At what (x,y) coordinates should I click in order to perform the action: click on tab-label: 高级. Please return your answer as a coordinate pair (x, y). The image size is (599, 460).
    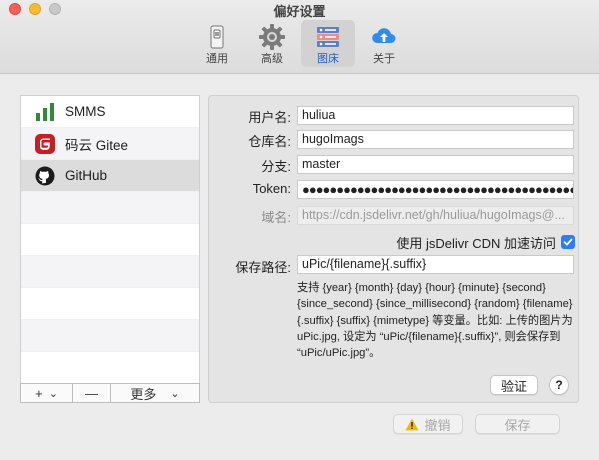
    Looking at the image, I should click on (272, 59).